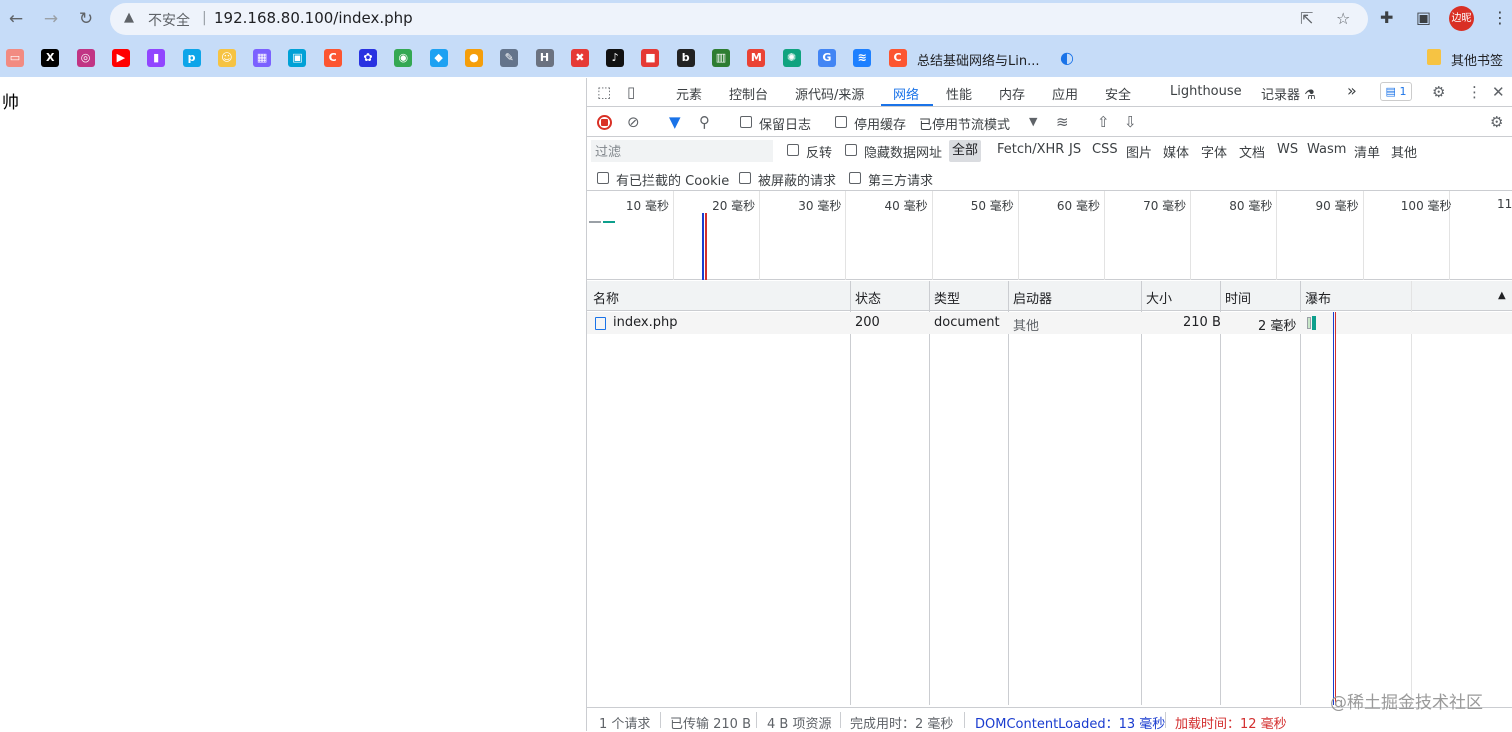 This screenshot has height=732, width=1512. What do you see at coordinates (1105, 149) in the screenshot?
I see `type-filter-css: CSS` at bounding box center [1105, 149].